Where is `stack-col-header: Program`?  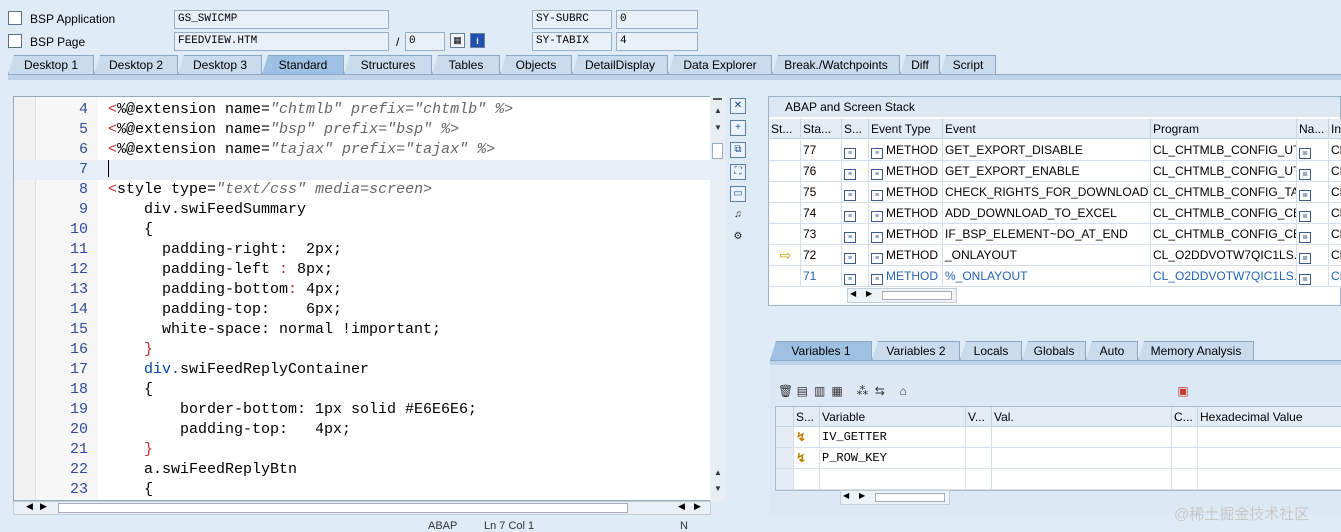 stack-col-header: Program is located at coordinates (1224, 129).